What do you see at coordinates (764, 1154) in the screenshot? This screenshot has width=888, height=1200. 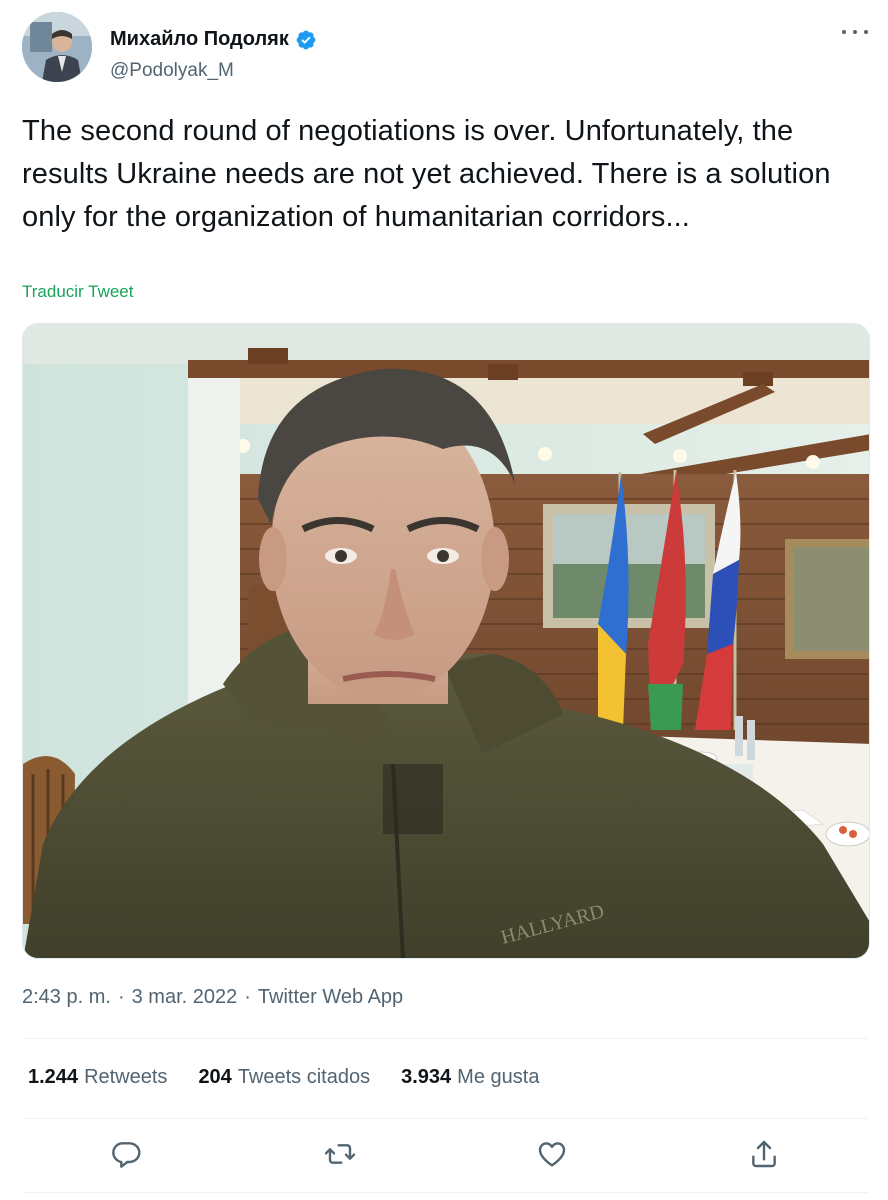 I see `share-icon` at bounding box center [764, 1154].